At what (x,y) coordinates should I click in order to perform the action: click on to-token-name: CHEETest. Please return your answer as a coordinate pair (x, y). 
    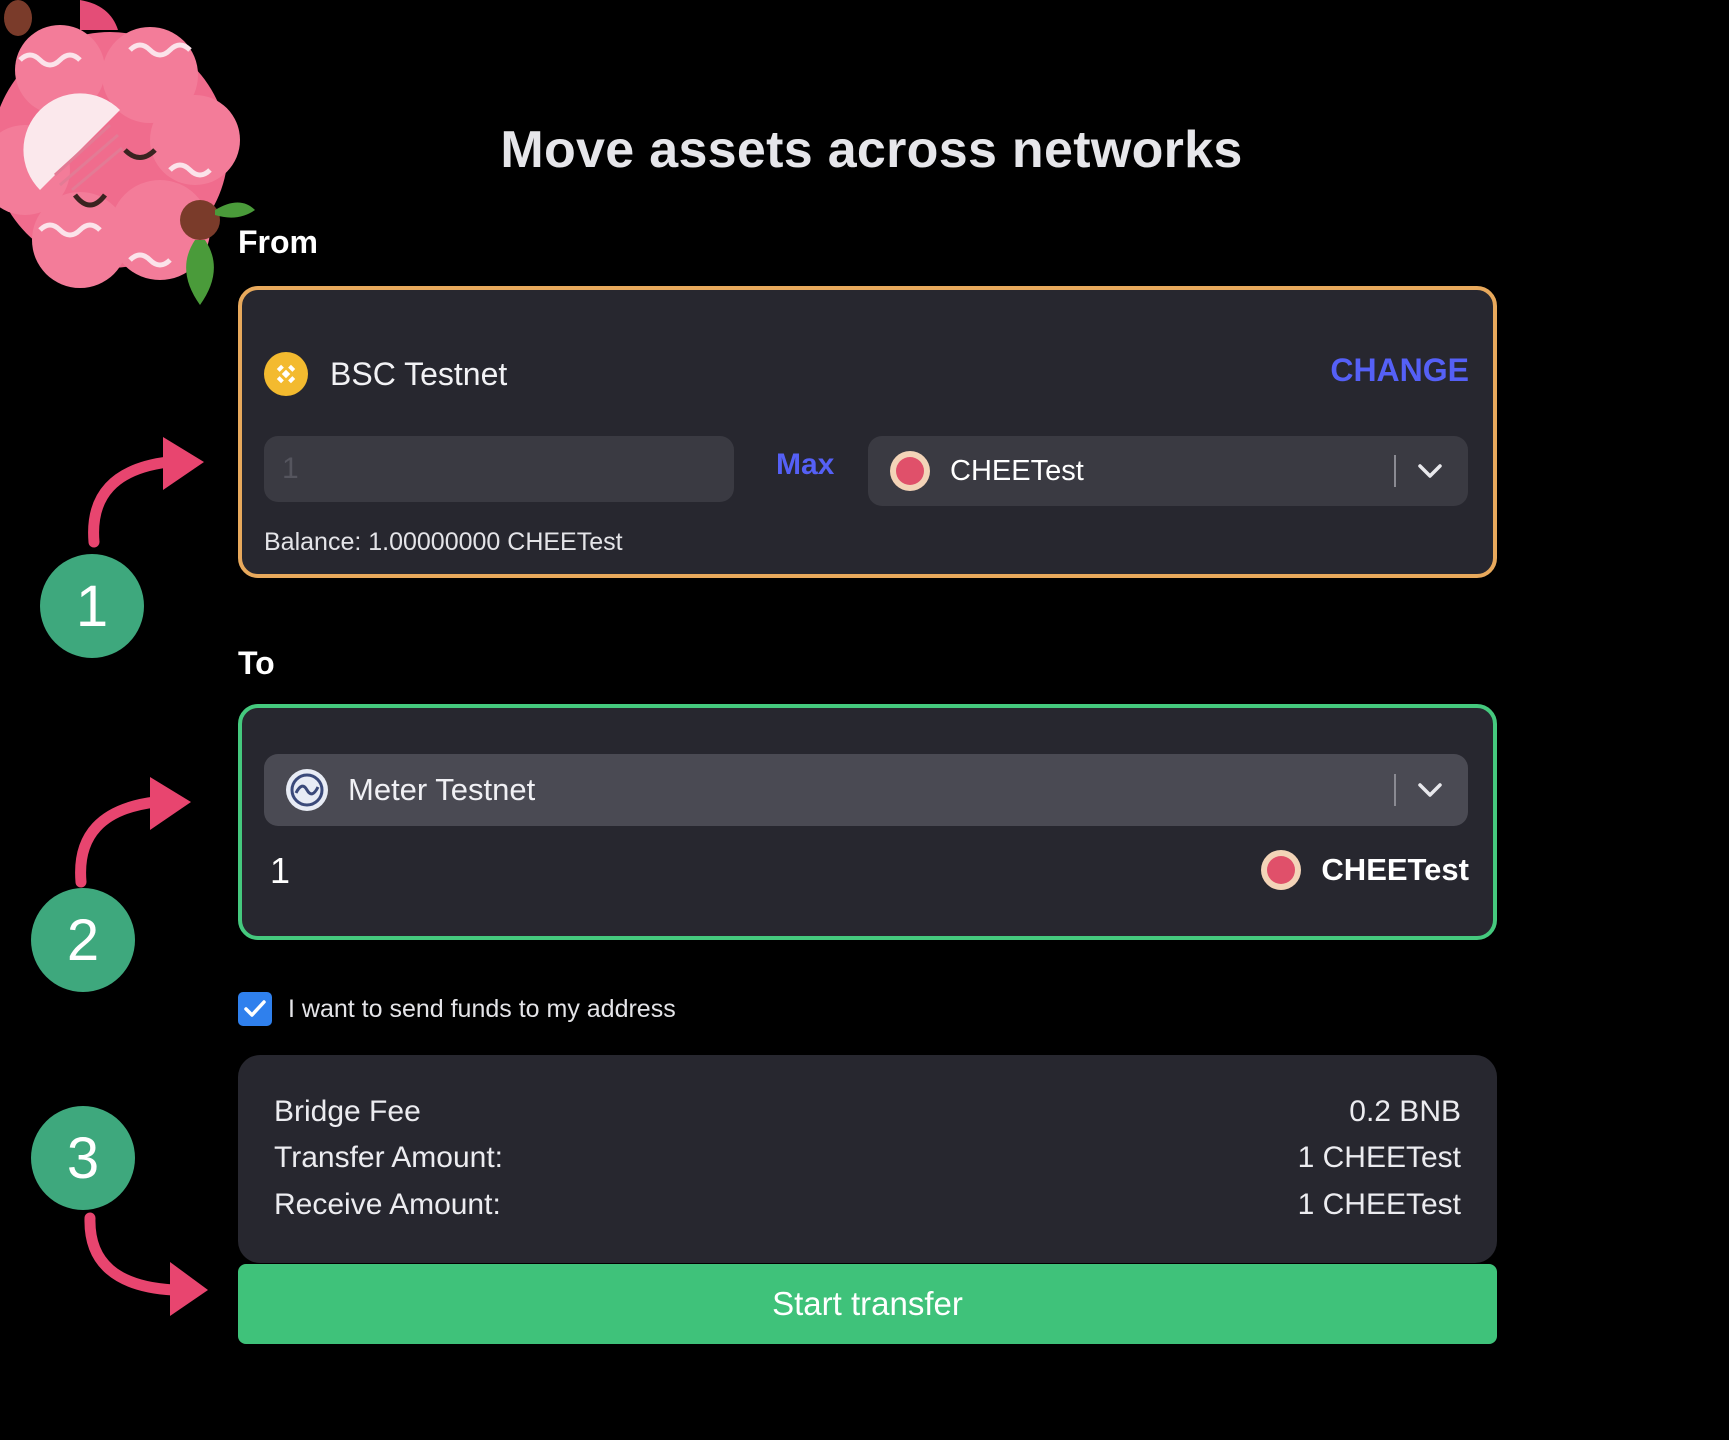
    Looking at the image, I should click on (1395, 869).